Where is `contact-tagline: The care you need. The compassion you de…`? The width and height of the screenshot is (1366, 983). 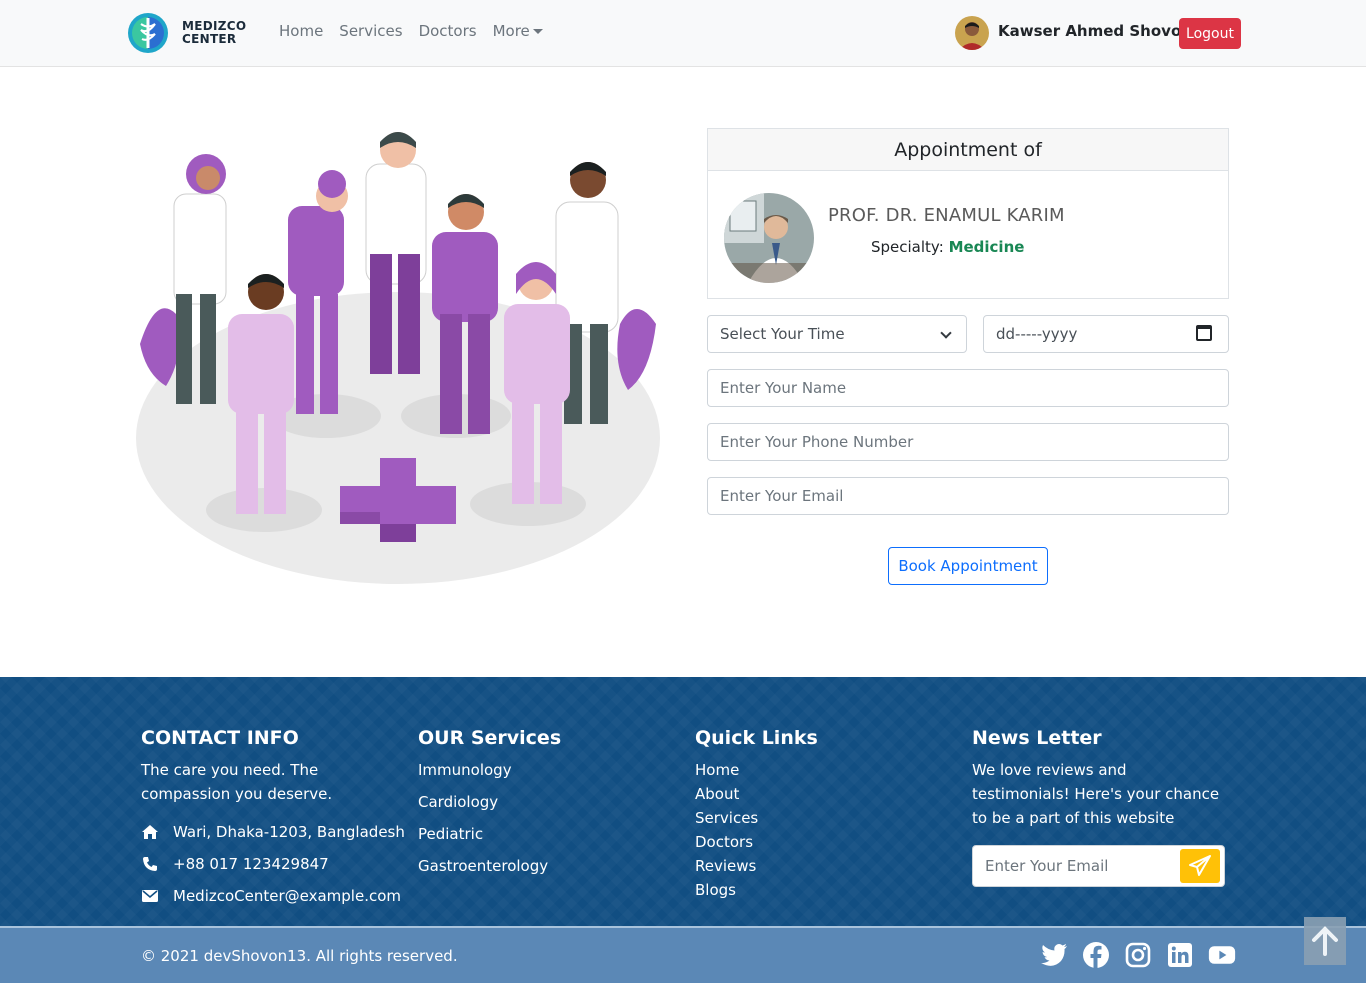
contact-tagline: The care you need. The compassion you de… is located at coordinates (237, 782).